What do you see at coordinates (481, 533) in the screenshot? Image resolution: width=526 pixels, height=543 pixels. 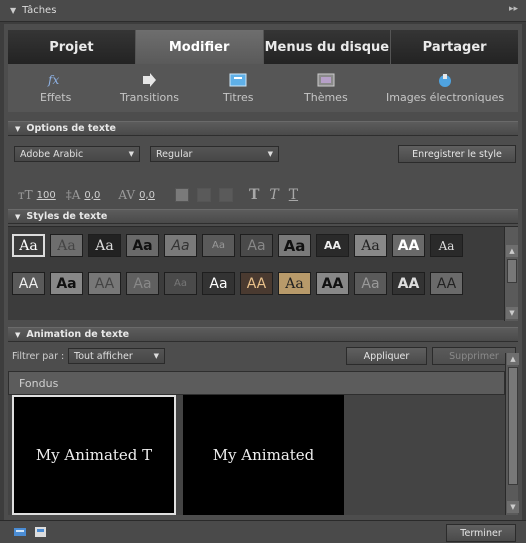 I see `done-button: Terminer` at bounding box center [481, 533].